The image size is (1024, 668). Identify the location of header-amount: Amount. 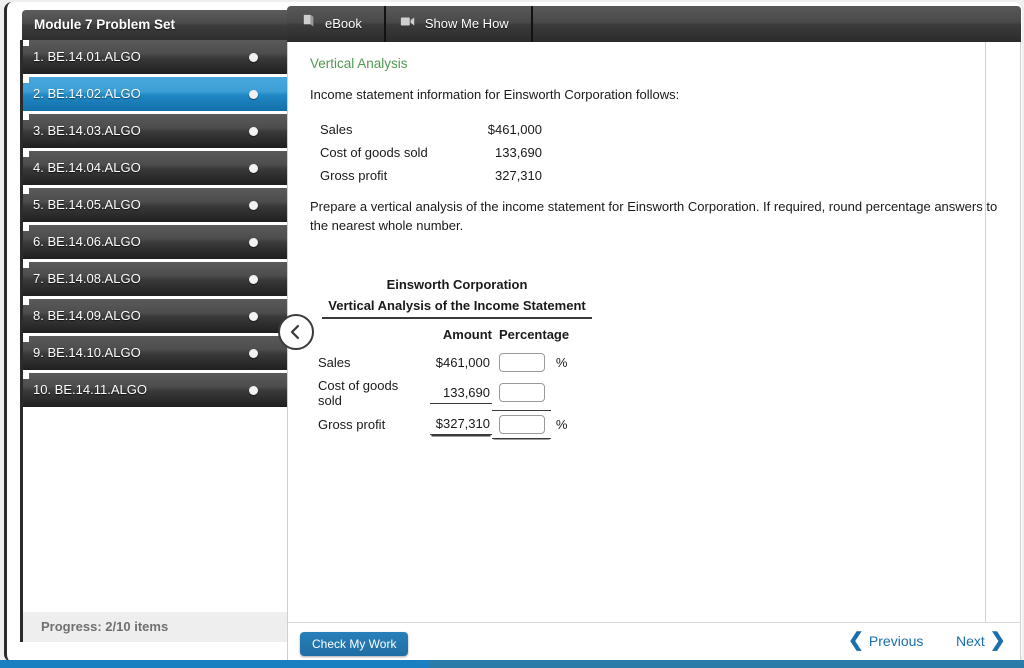
(467, 334).